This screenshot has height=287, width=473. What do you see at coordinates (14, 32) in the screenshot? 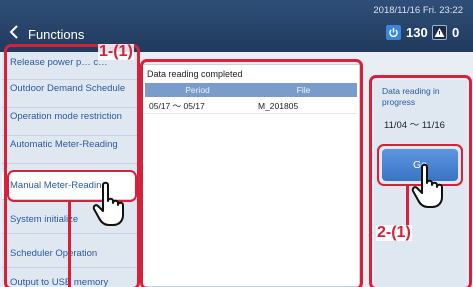
I see `back-chevron-icon` at bounding box center [14, 32].